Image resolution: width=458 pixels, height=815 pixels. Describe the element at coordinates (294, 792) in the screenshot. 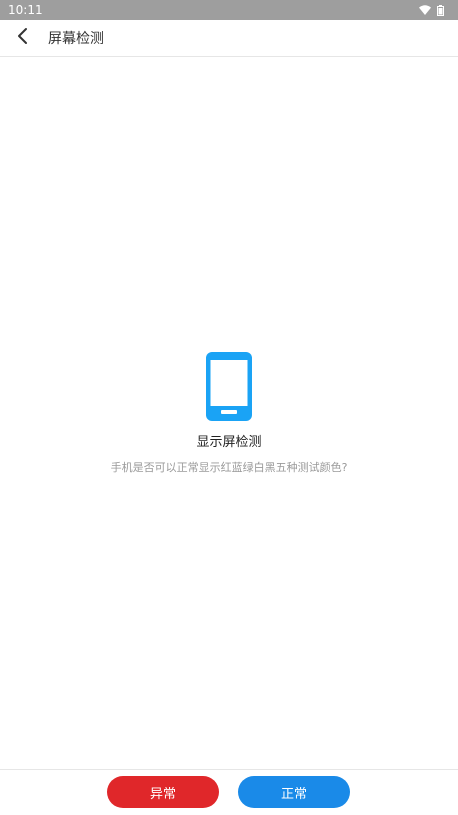

I see `normal-button: 正常` at that location.